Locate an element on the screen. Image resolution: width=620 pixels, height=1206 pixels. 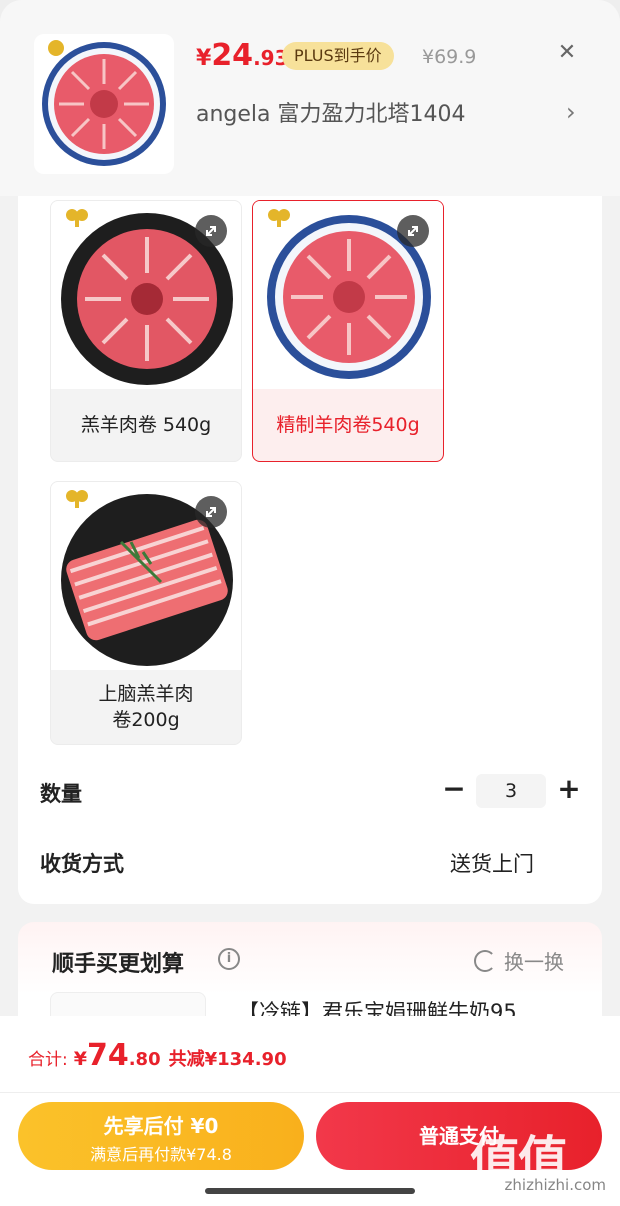
total-price: 合计: ¥ 74 .80 共减¥134.90 is located at coordinates (157, 1055).